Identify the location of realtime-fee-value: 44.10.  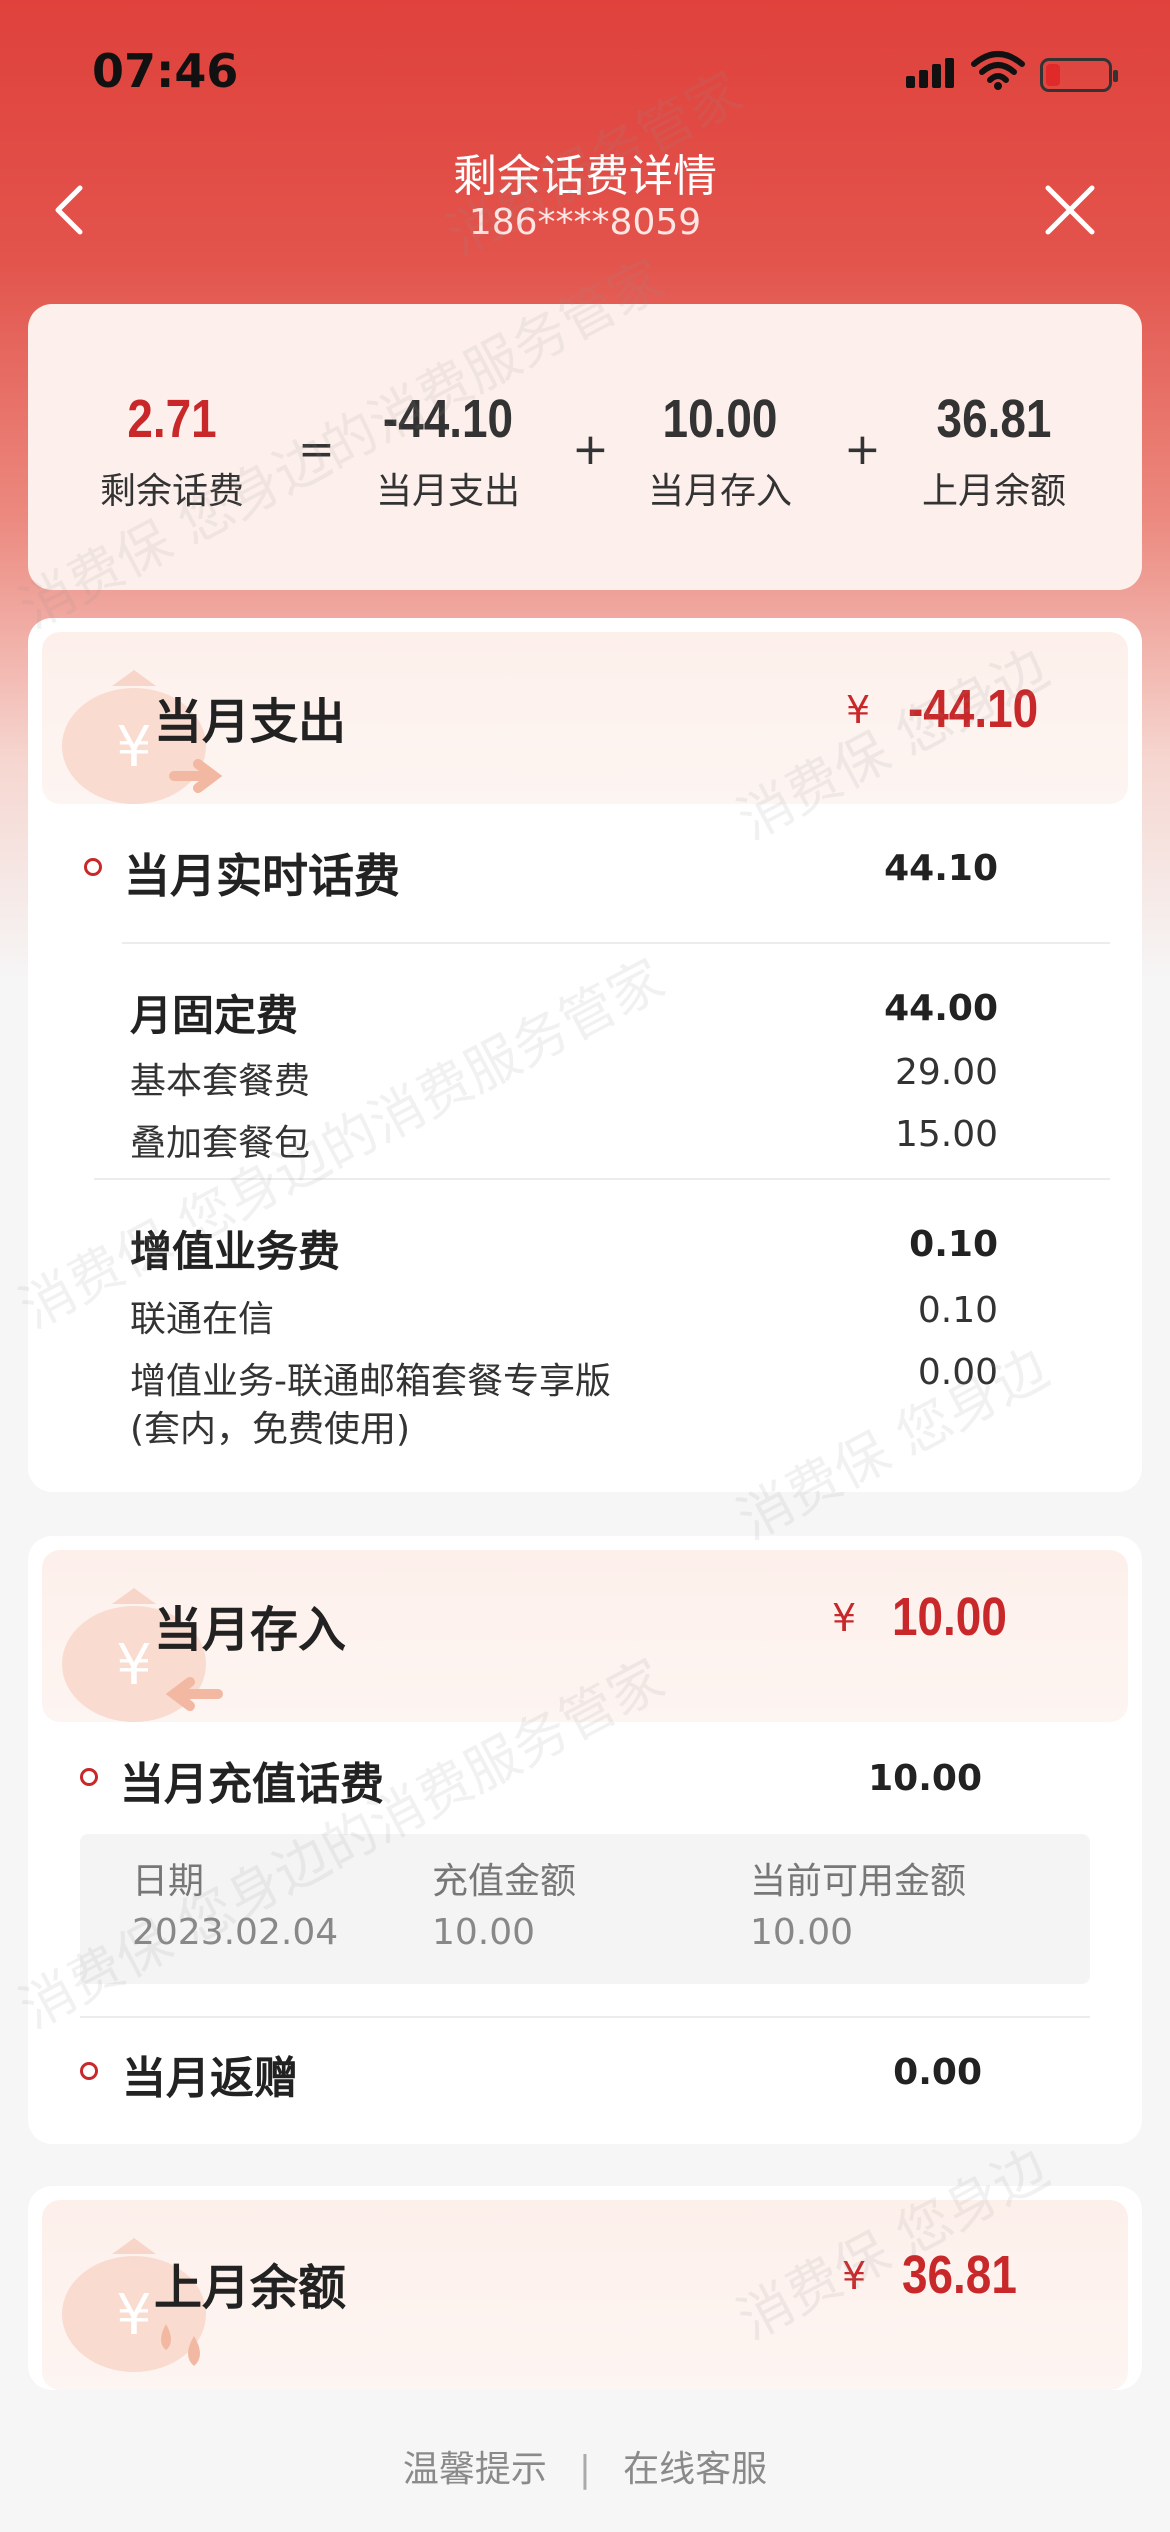
(941, 868).